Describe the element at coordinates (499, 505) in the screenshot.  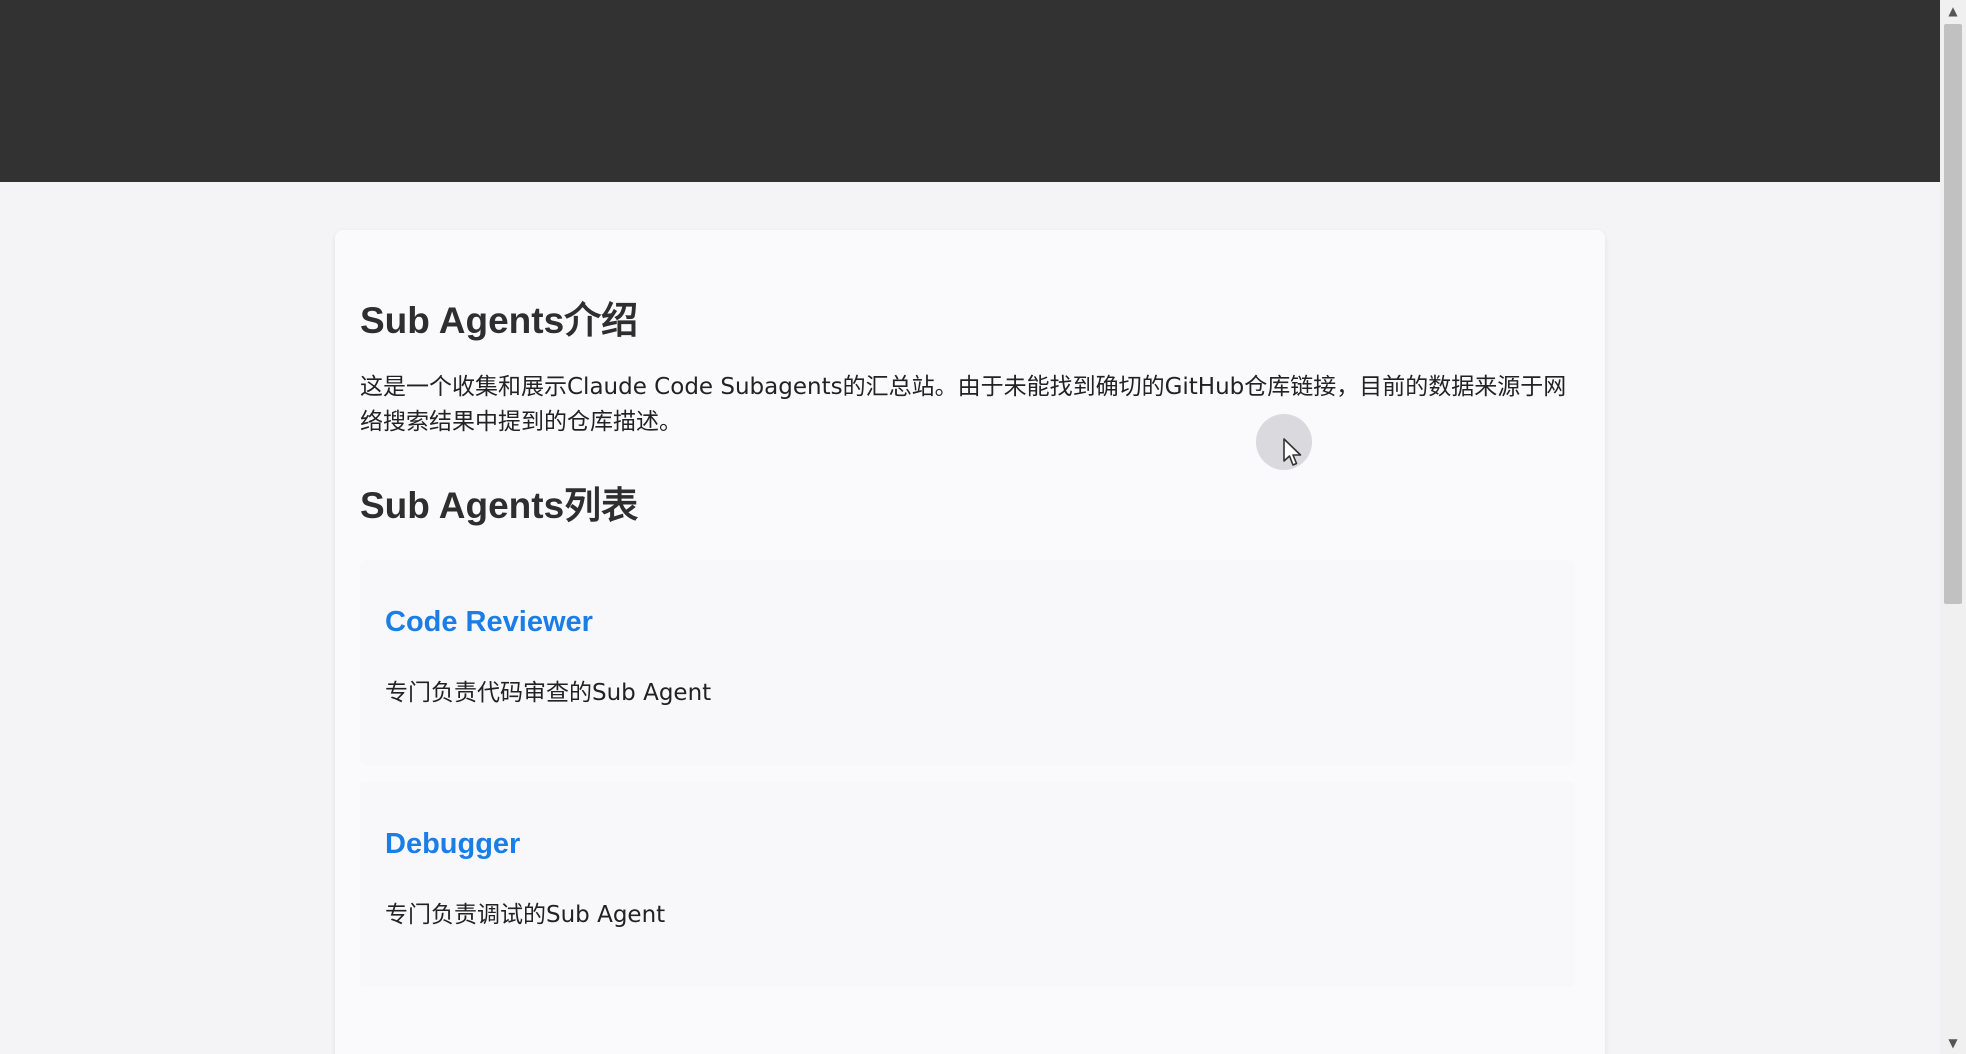
I see `list-heading: Sub Agents列表` at that location.